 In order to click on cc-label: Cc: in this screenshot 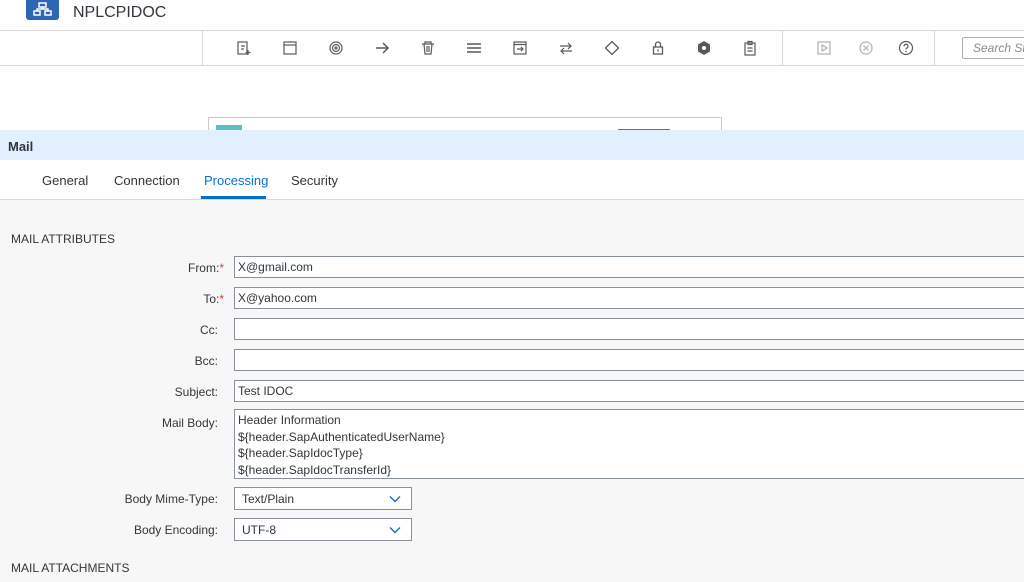, I will do `click(209, 330)`.